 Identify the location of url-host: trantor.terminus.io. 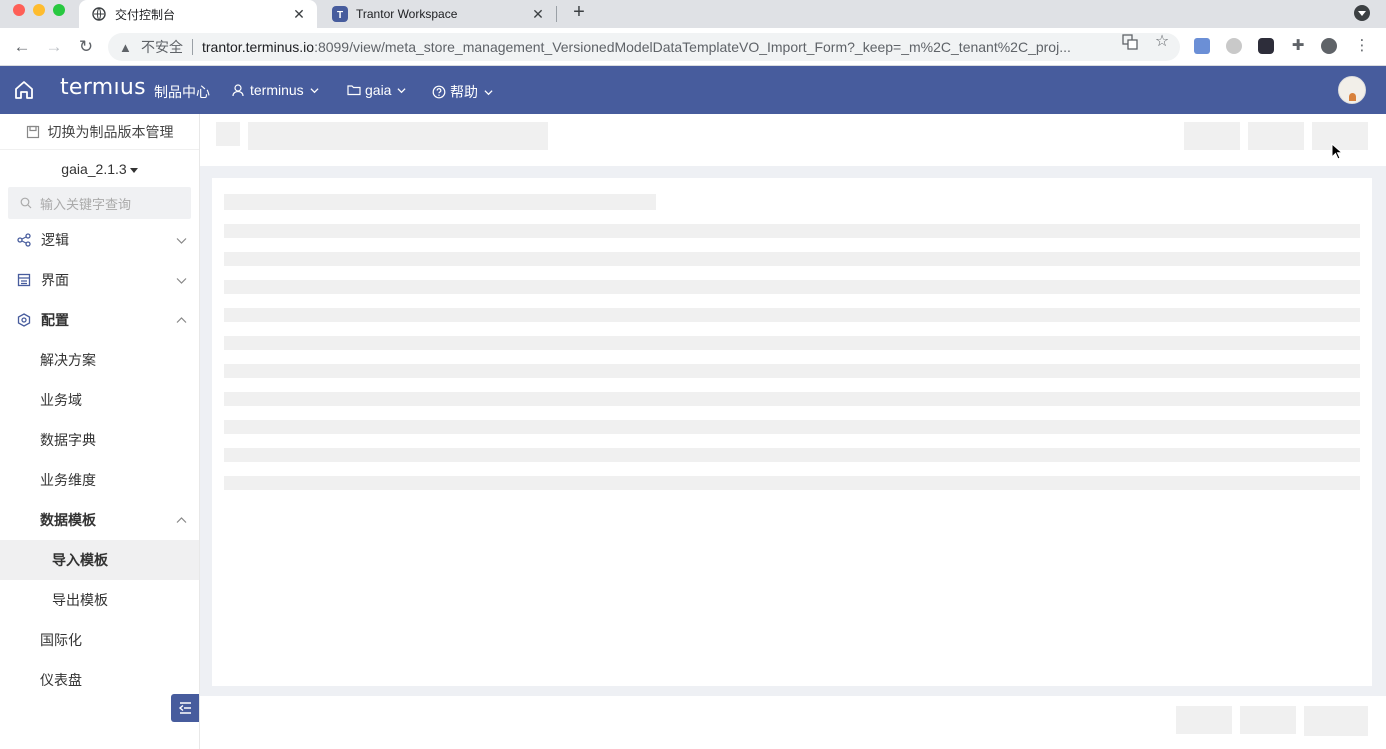
(258, 47).